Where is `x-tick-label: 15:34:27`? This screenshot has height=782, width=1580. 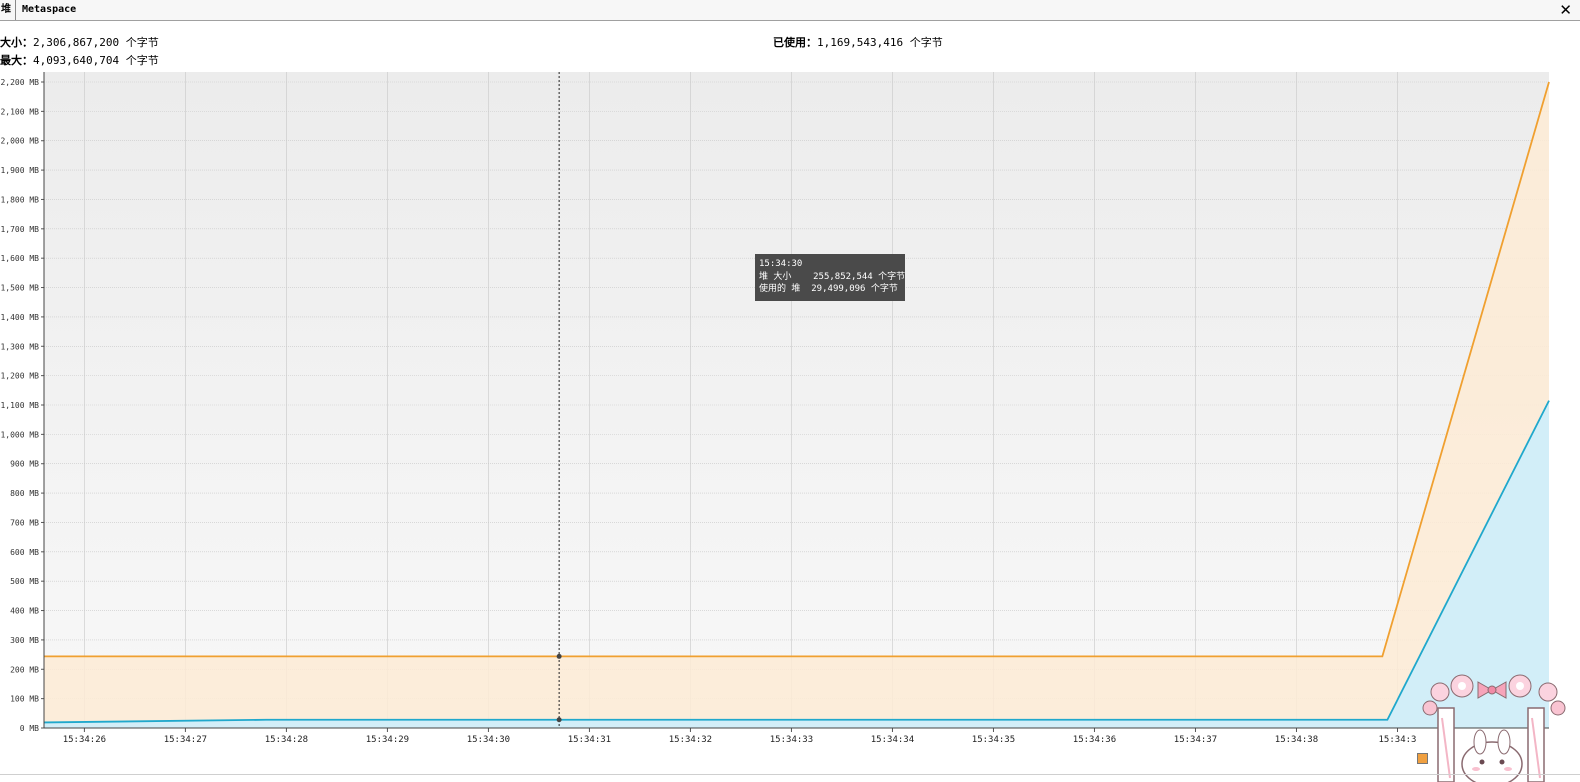
x-tick-label: 15:34:27 is located at coordinates (185, 740).